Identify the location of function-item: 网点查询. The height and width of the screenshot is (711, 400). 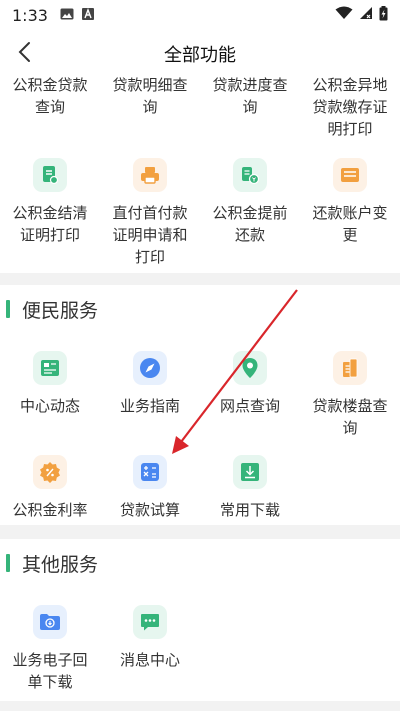
(250, 384).